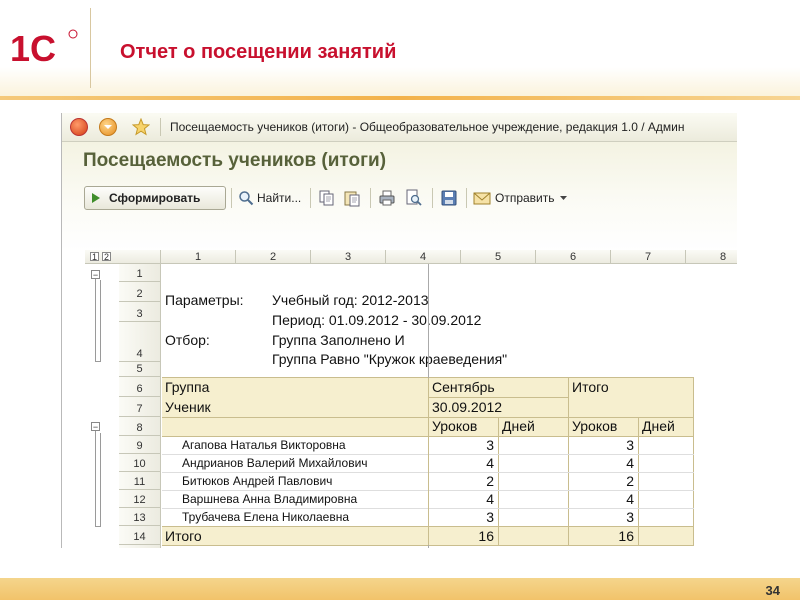  Describe the element at coordinates (141, 127) in the screenshot. I see `favorite-star-icon` at that location.